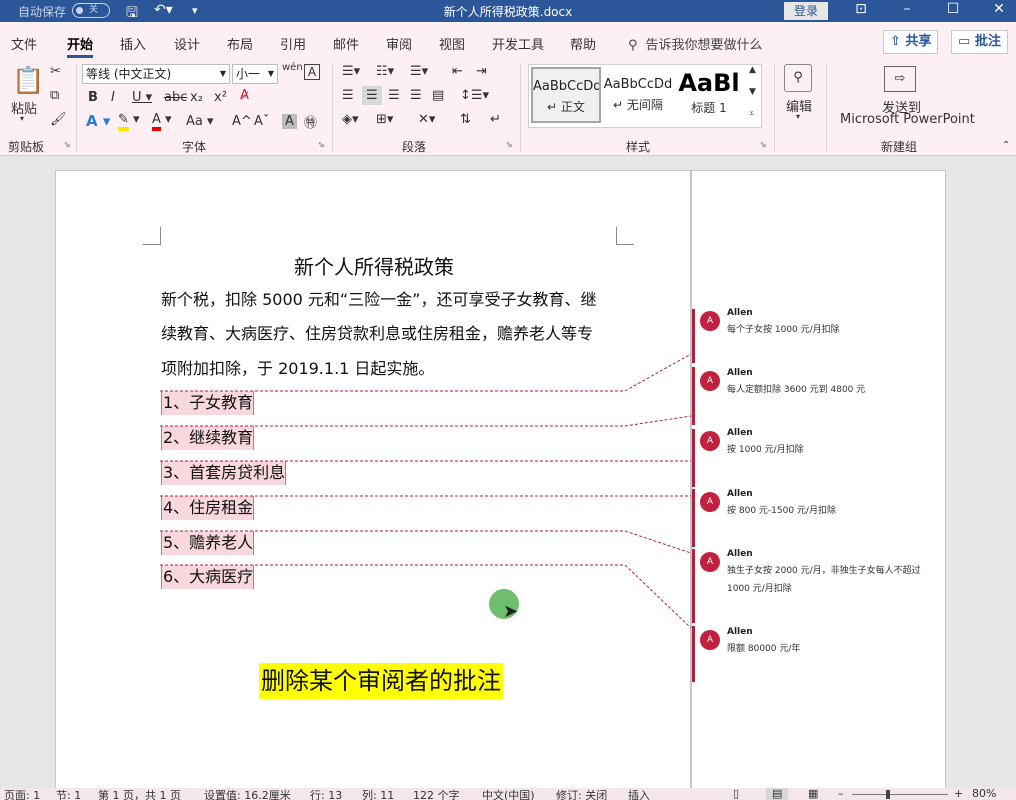 Image resolution: width=1016 pixels, height=800 pixels. What do you see at coordinates (752, 92) in the screenshot?
I see `styles-scroll-down-icon: ▼` at bounding box center [752, 92].